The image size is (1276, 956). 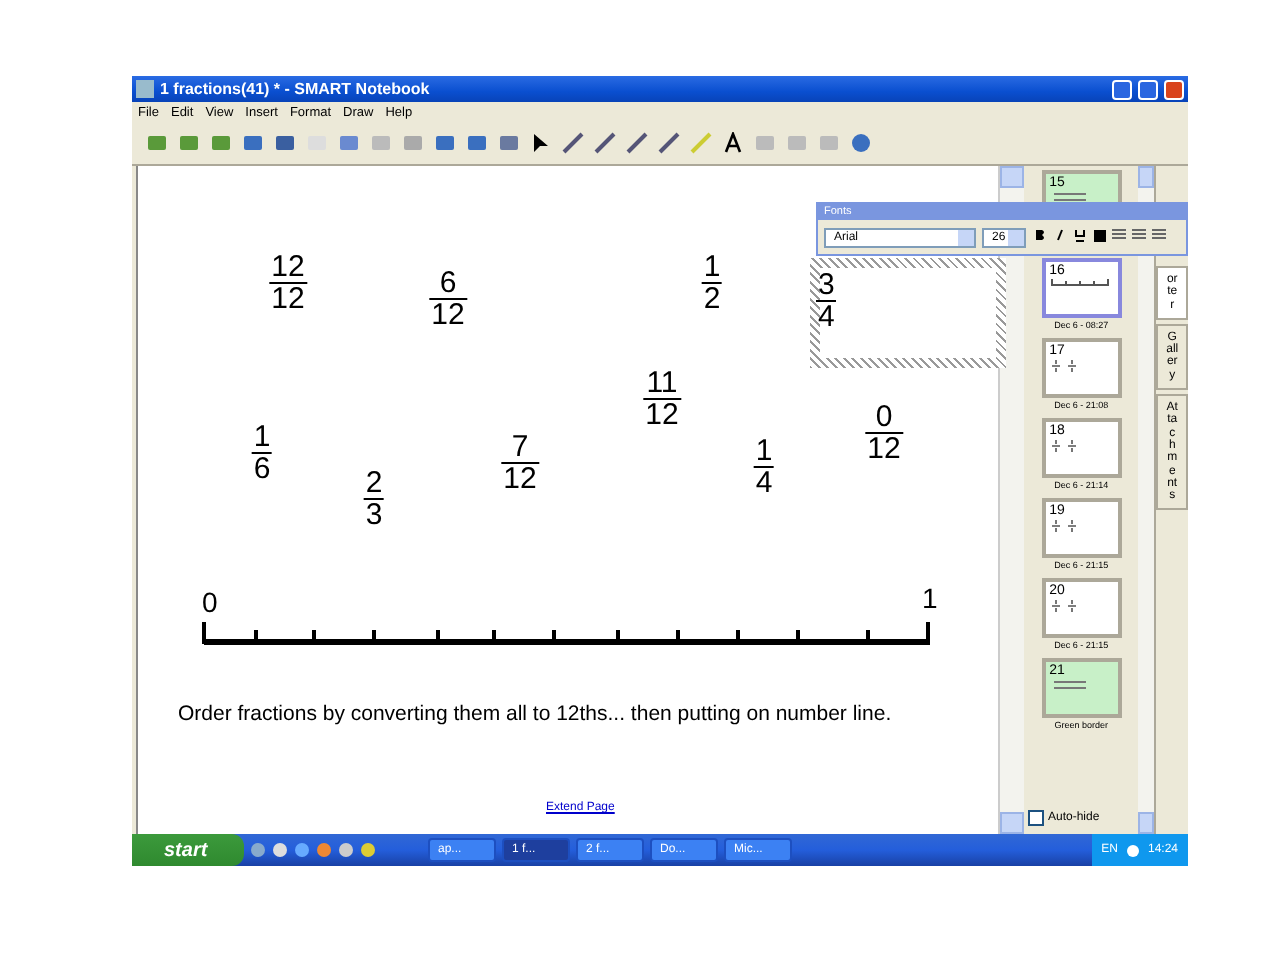 What do you see at coordinates (572, 143) in the screenshot?
I see `pen-icon` at bounding box center [572, 143].